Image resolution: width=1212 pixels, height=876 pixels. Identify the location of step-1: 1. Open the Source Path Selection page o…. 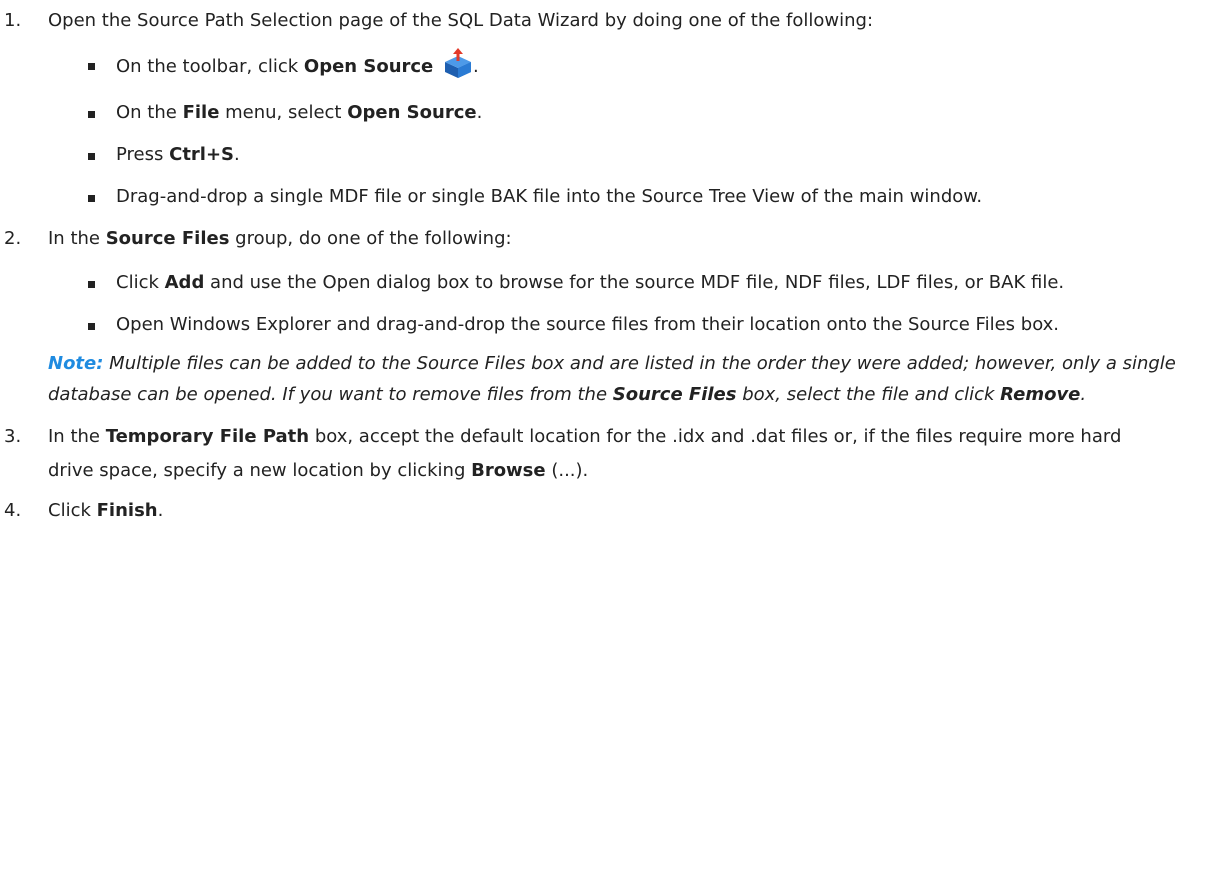
(606, 21).